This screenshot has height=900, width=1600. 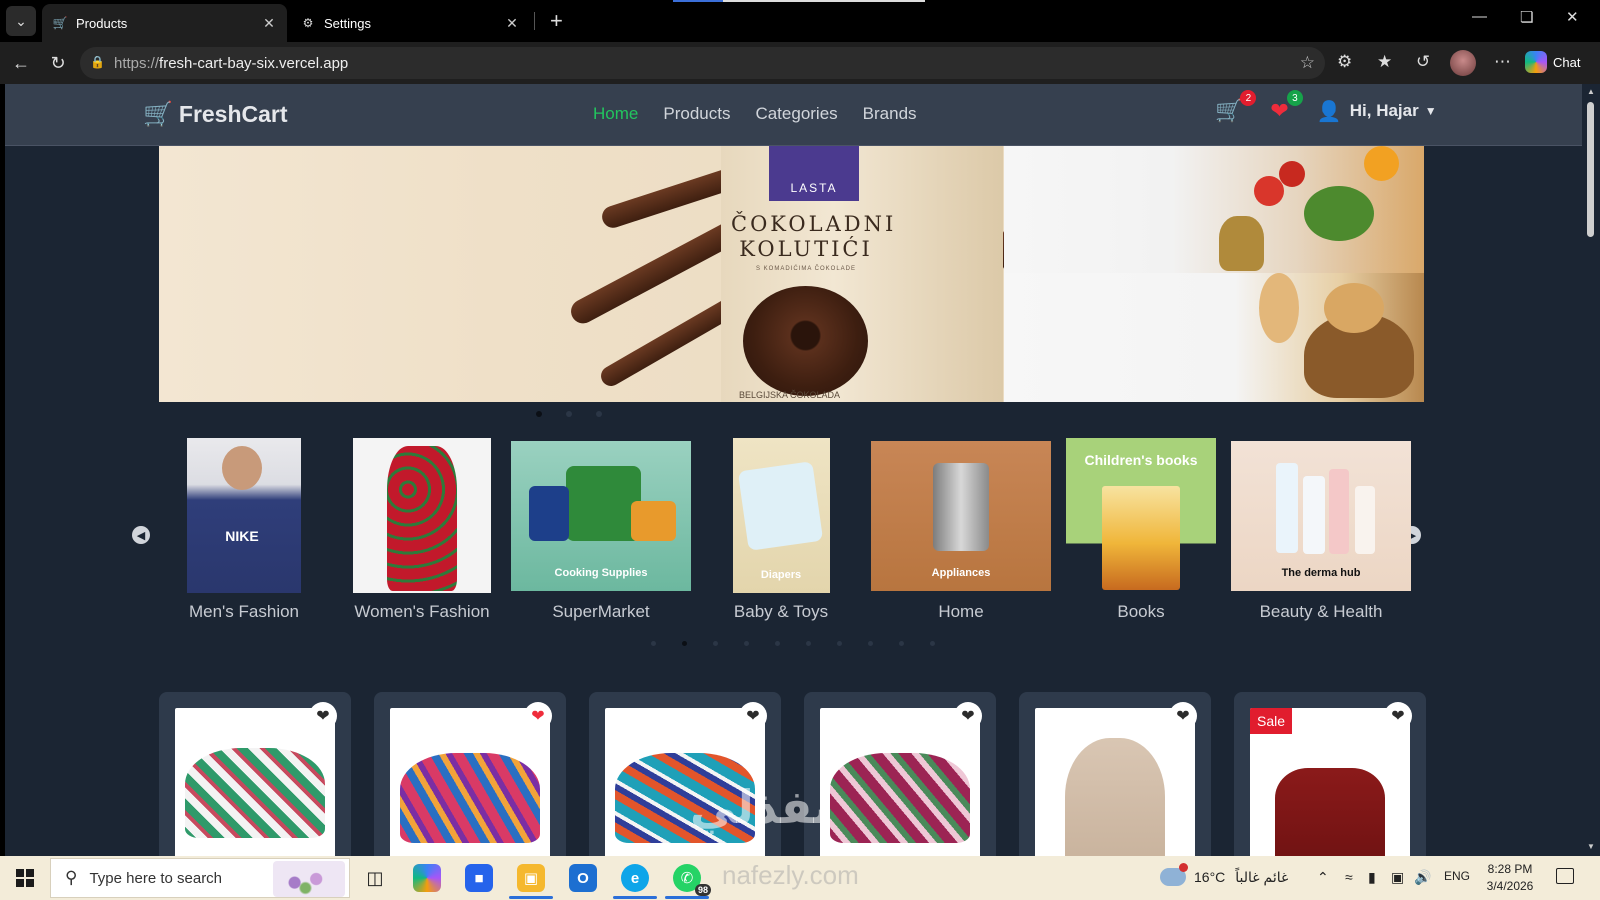 What do you see at coordinates (556, 21) in the screenshot?
I see `new-tab-plus-icon: +` at bounding box center [556, 21].